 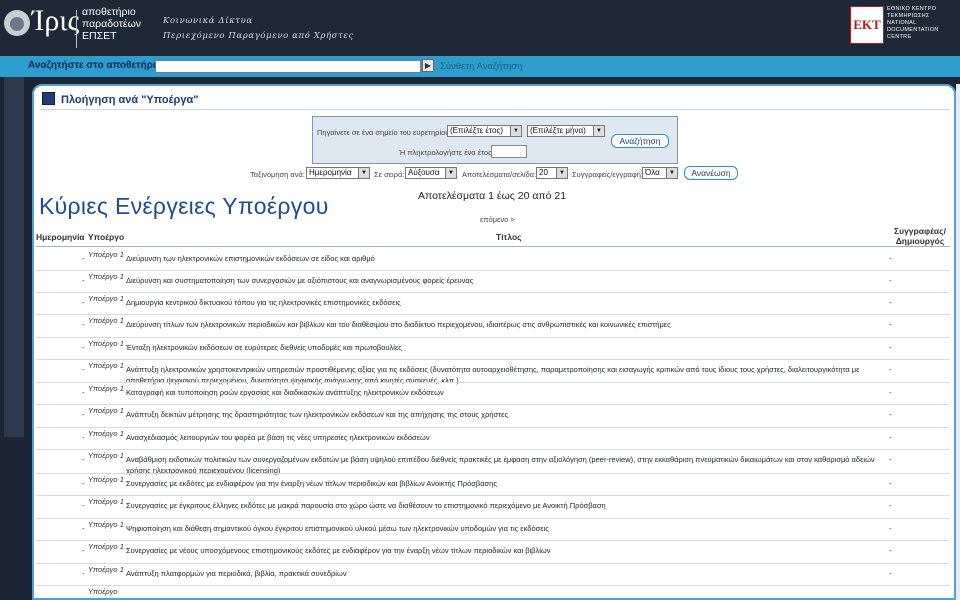 I want to click on next-page-link: επόμενο >, so click(x=497, y=219).